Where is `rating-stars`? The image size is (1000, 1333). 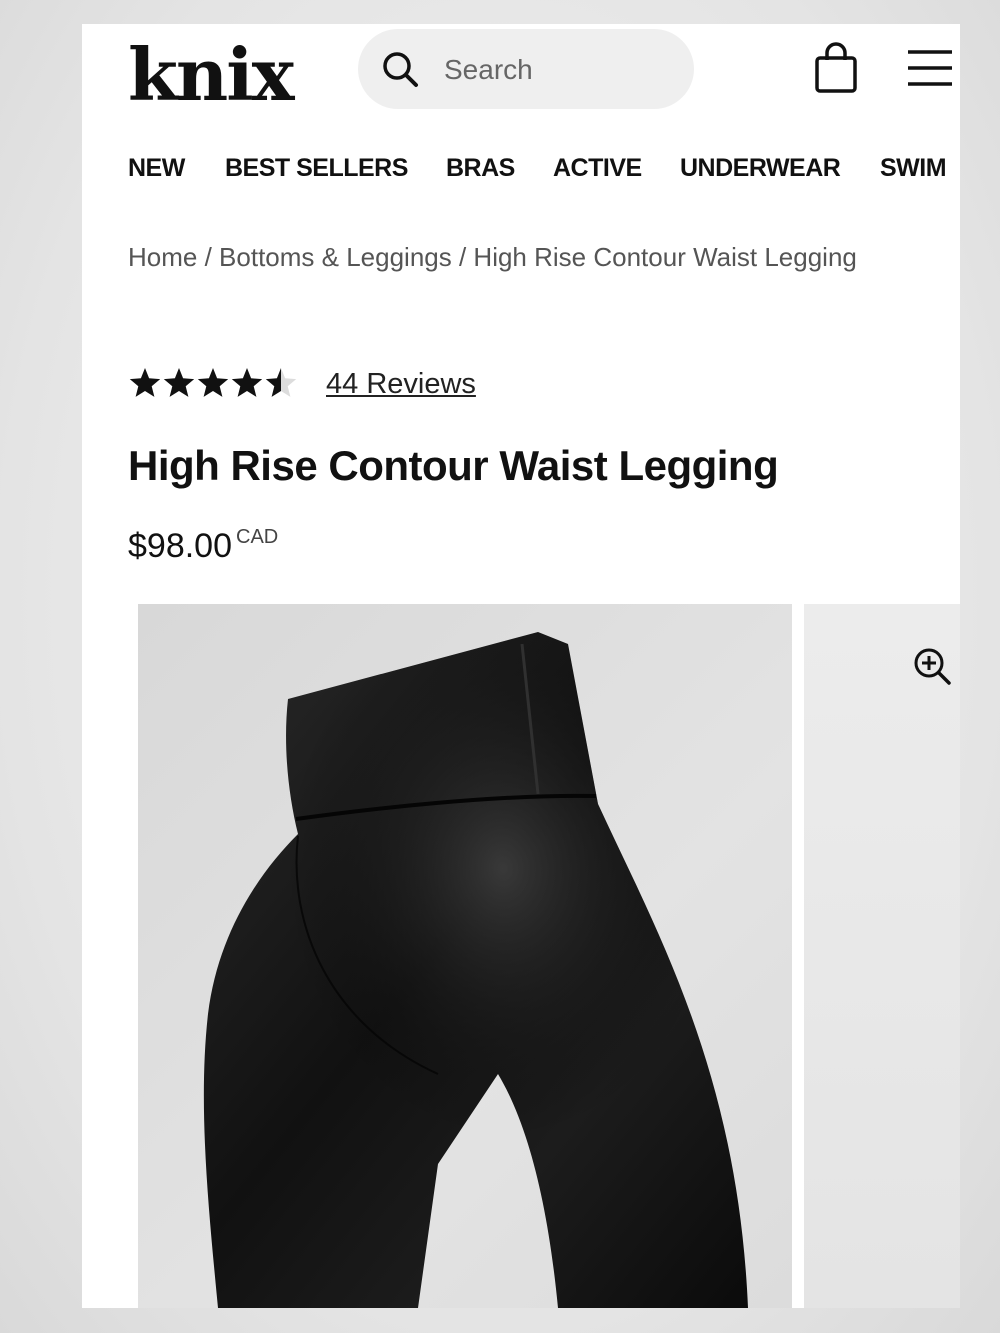 rating-stars is located at coordinates (213, 384).